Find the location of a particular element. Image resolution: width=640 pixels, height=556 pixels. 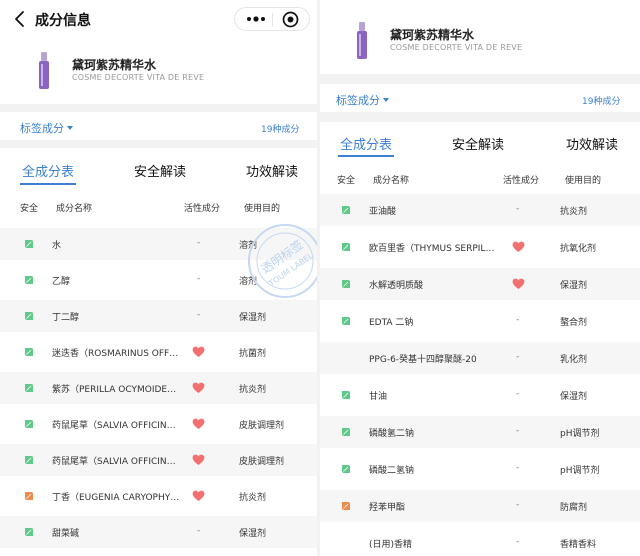

ingredient-purpose: 防腐剂 is located at coordinates (574, 508).